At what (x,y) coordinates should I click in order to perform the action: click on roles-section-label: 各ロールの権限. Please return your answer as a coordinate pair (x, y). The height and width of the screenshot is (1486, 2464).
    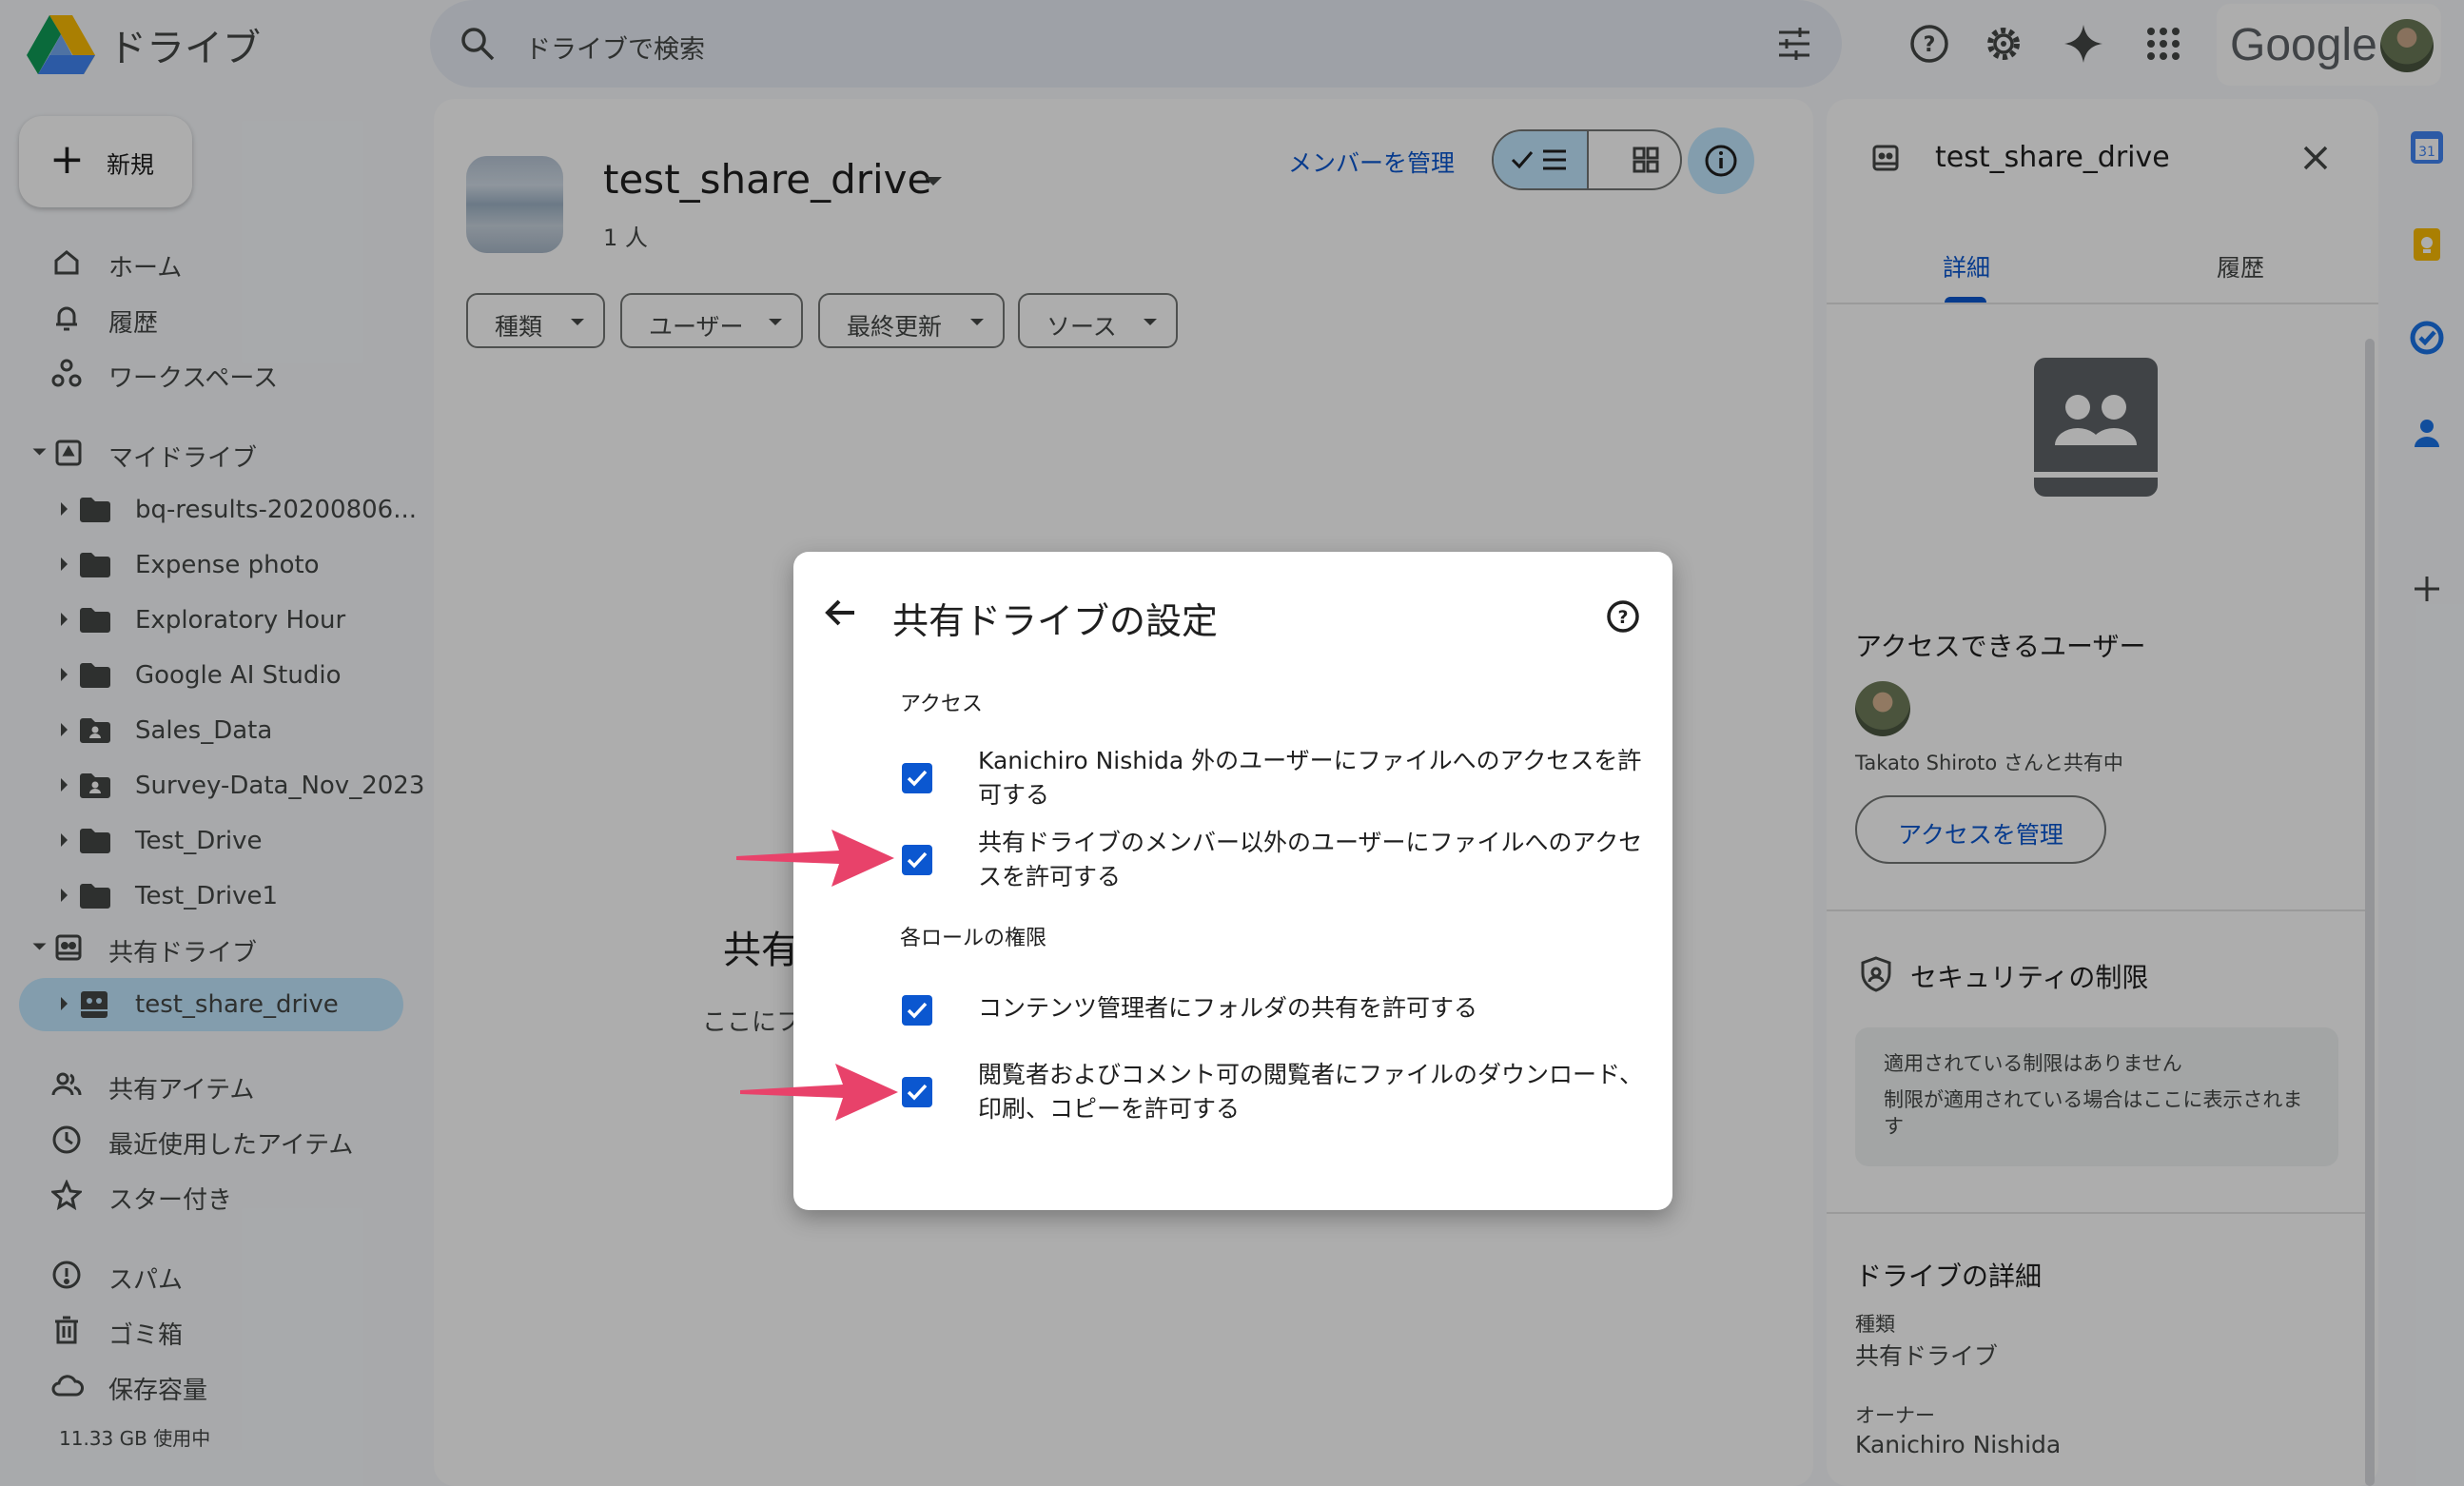
    Looking at the image, I should click on (973, 938).